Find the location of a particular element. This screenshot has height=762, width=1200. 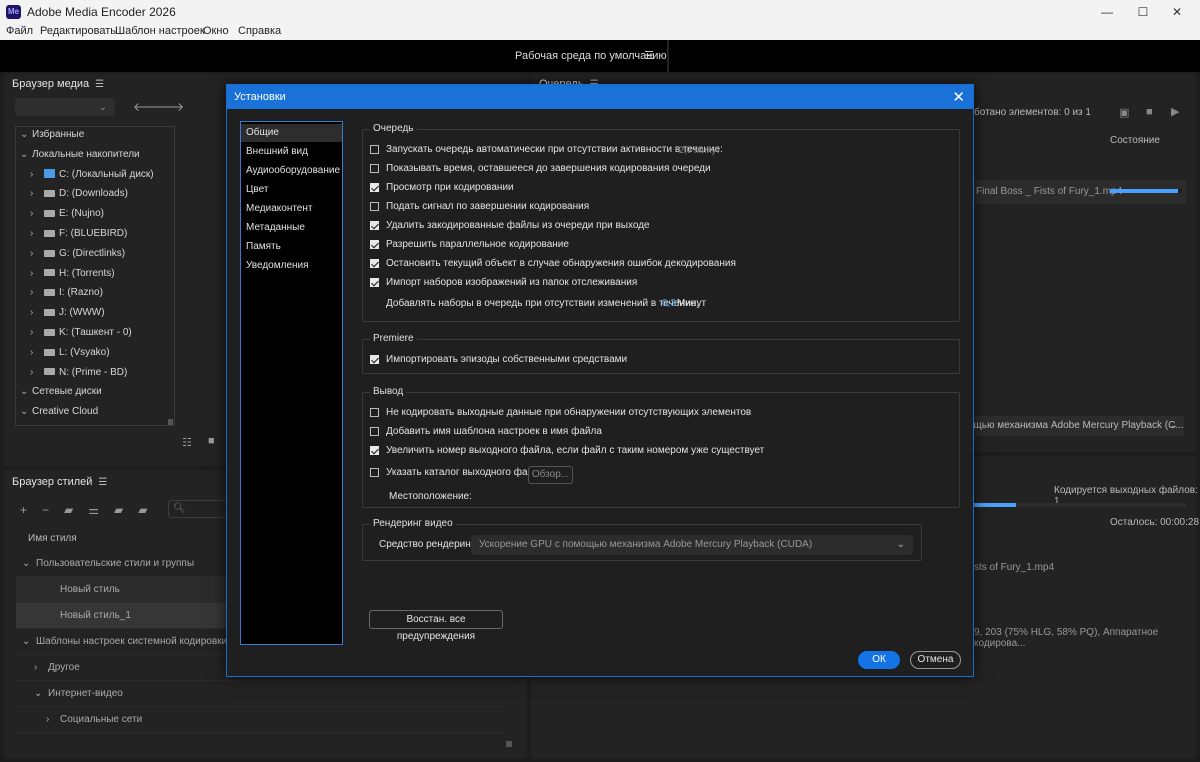

nav-item: Аудиооборудование is located at coordinates (291, 171).